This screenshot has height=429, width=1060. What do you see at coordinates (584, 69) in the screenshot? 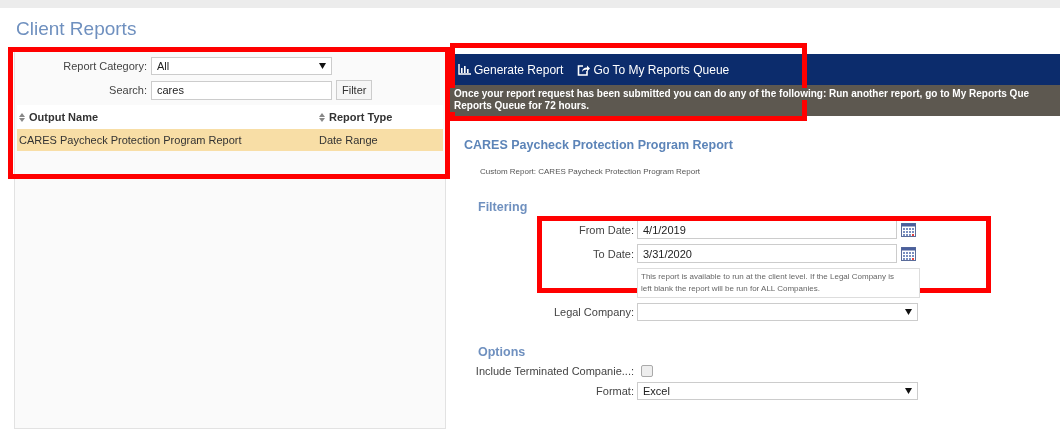
I see `share-icon` at bounding box center [584, 69].